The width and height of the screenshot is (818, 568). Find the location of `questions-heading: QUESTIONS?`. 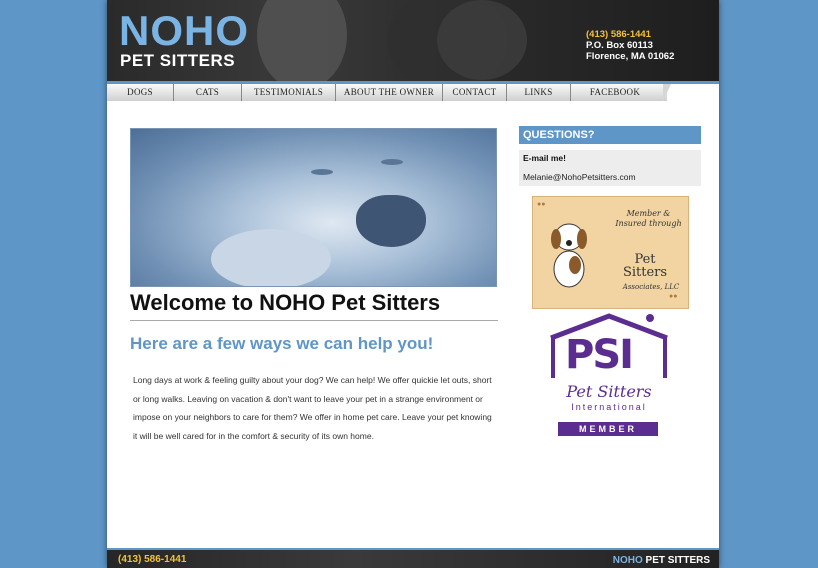

questions-heading: QUESTIONS? is located at coordinates (610, 135).